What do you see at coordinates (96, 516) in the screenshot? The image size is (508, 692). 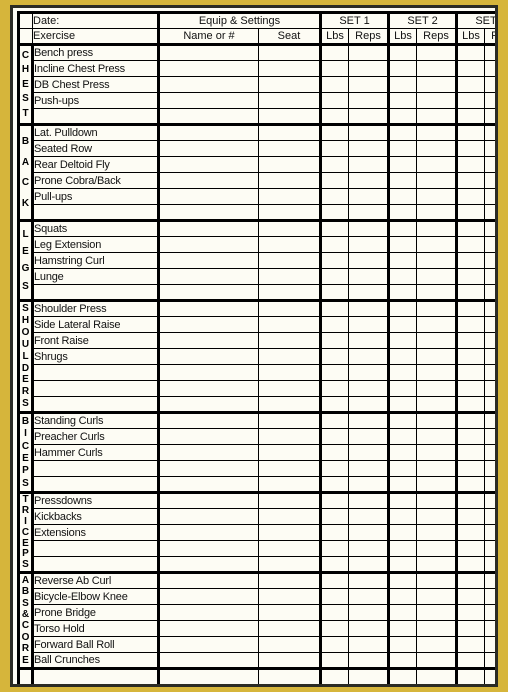 I see `exercise-name-cell: Kickbacks` at bounding box center [96, 516].